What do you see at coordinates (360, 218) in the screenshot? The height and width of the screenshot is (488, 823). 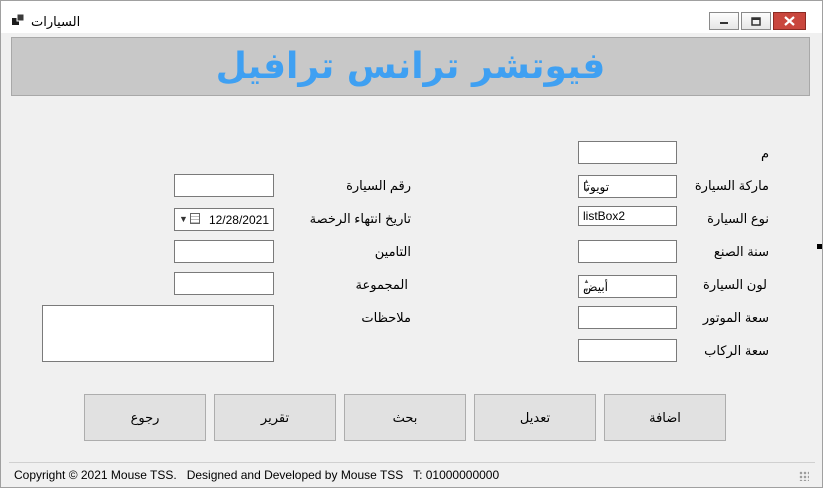 I see `license-expiry-label: تاريخ انتهاء الرخصة` at bounding box center [360, 218].